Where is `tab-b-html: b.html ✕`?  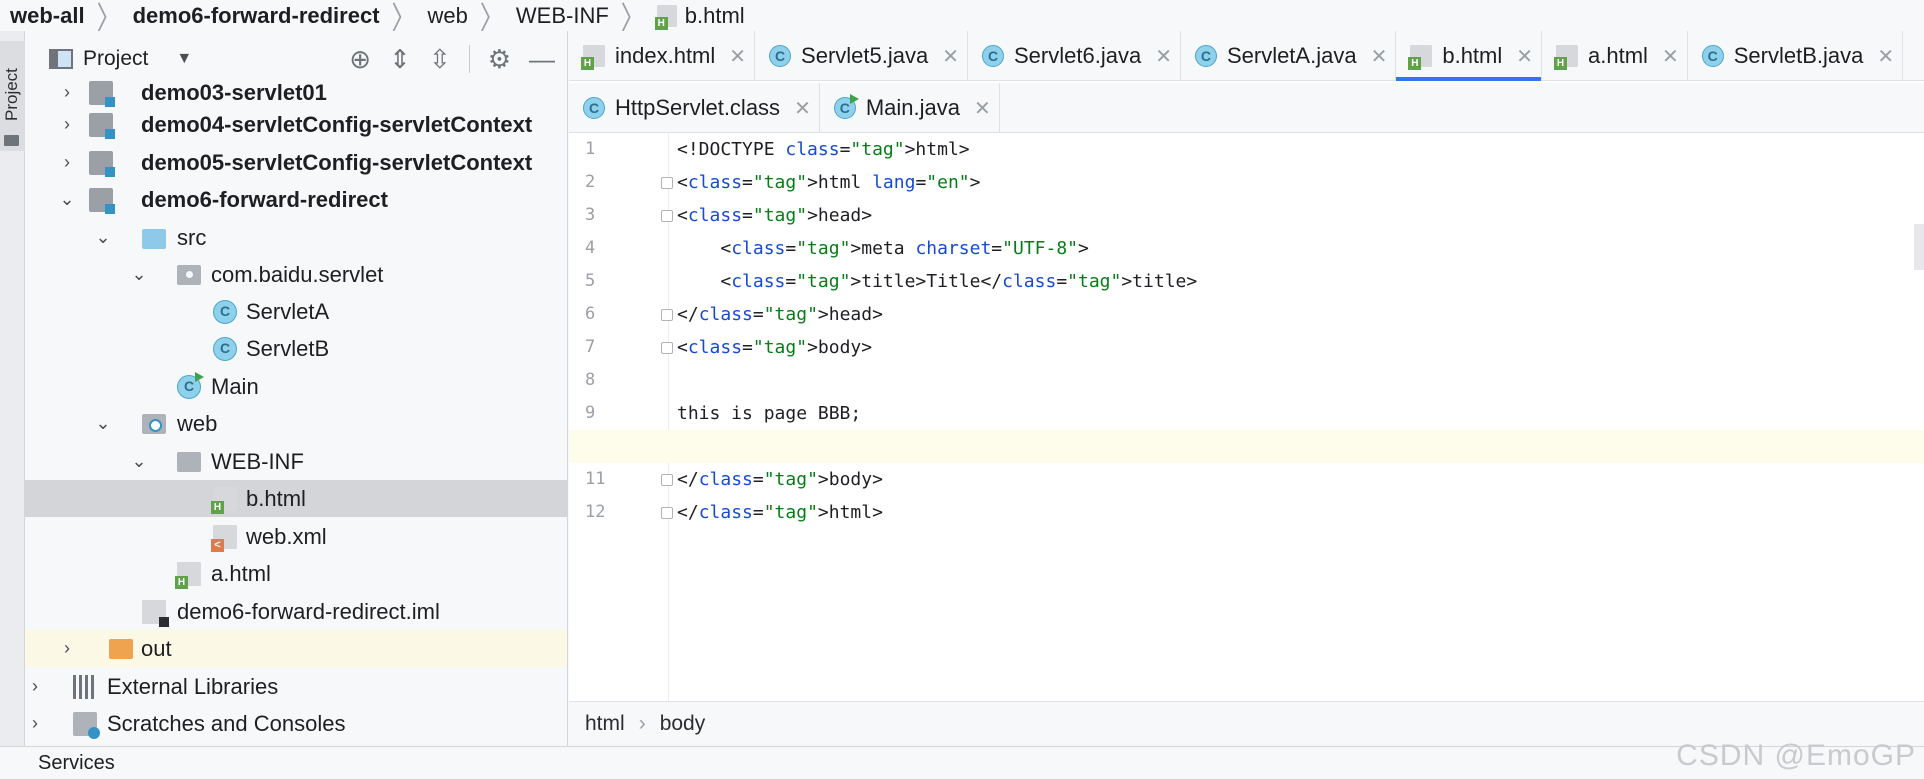
tab-b-html: b.html ✕ is located at coordinates (1469, 56).